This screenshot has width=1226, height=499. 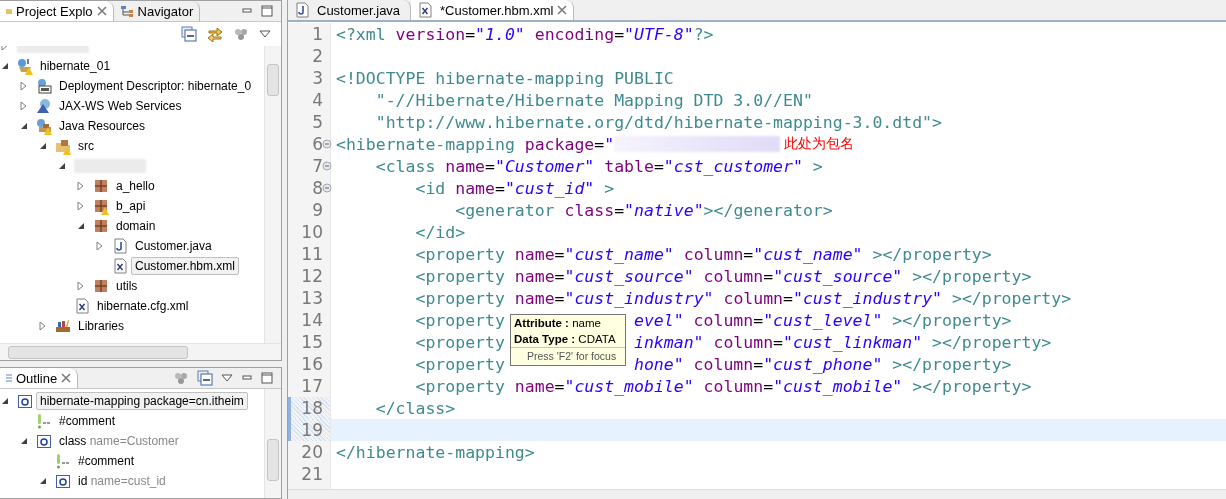 What do you see at coordinates (317, 100) in the screenshot?
I see `line-number: 4` at bounding box center [317, 100].